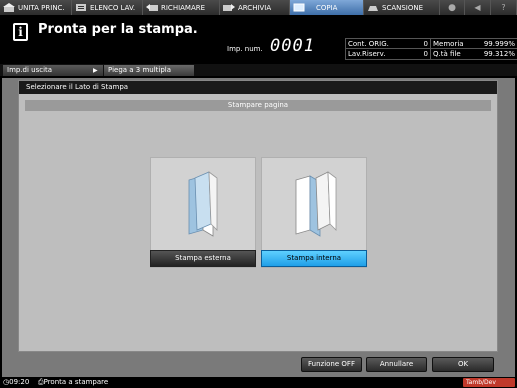 This screenshot has height=388, width=517. Describe the element at coordinates (118, 29) in the screenshot. I see `status-message: Pronta per la stampa.` at that location.